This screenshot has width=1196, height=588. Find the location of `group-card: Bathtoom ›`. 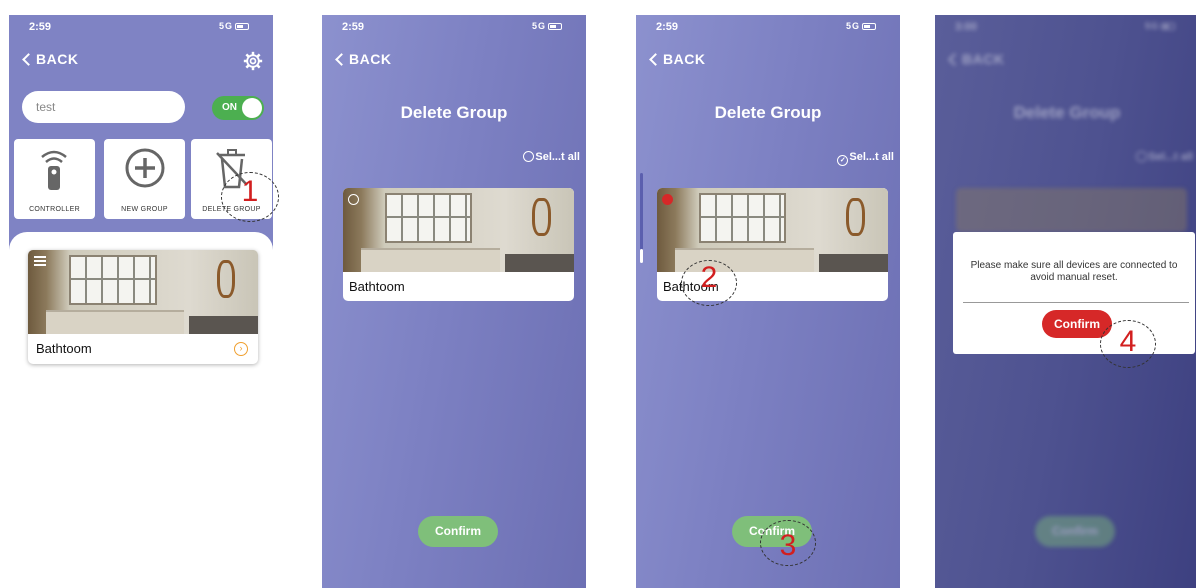

group-card: Bathtoom › is located at coordinates (143, 307).